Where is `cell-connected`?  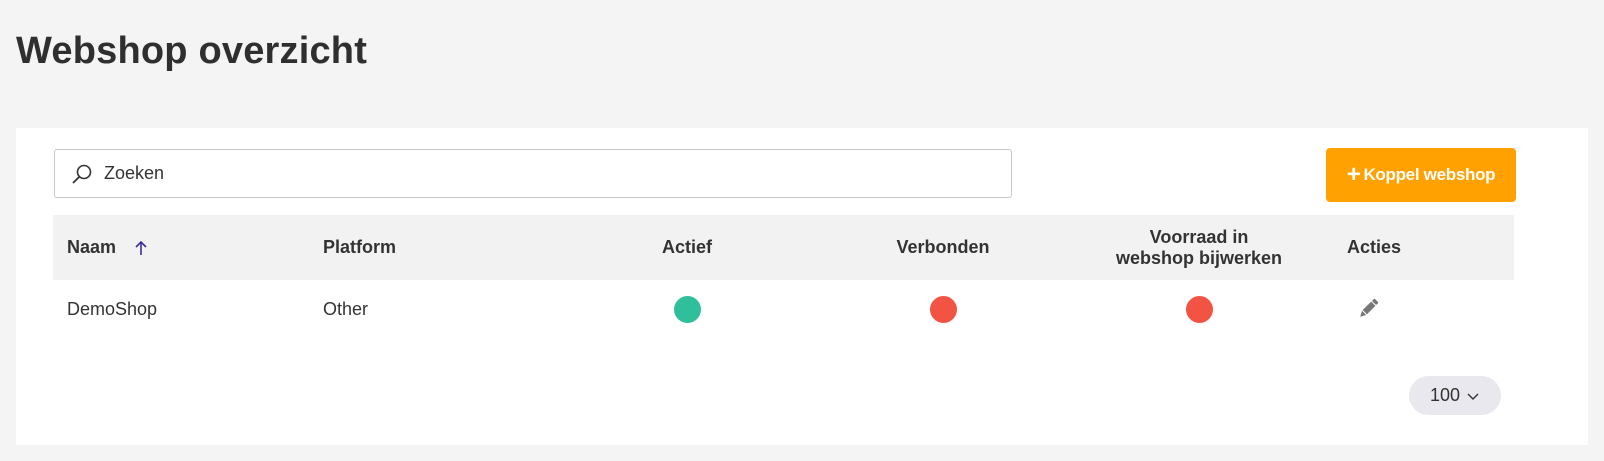 cell-connected is located at coordinates (943, 309).